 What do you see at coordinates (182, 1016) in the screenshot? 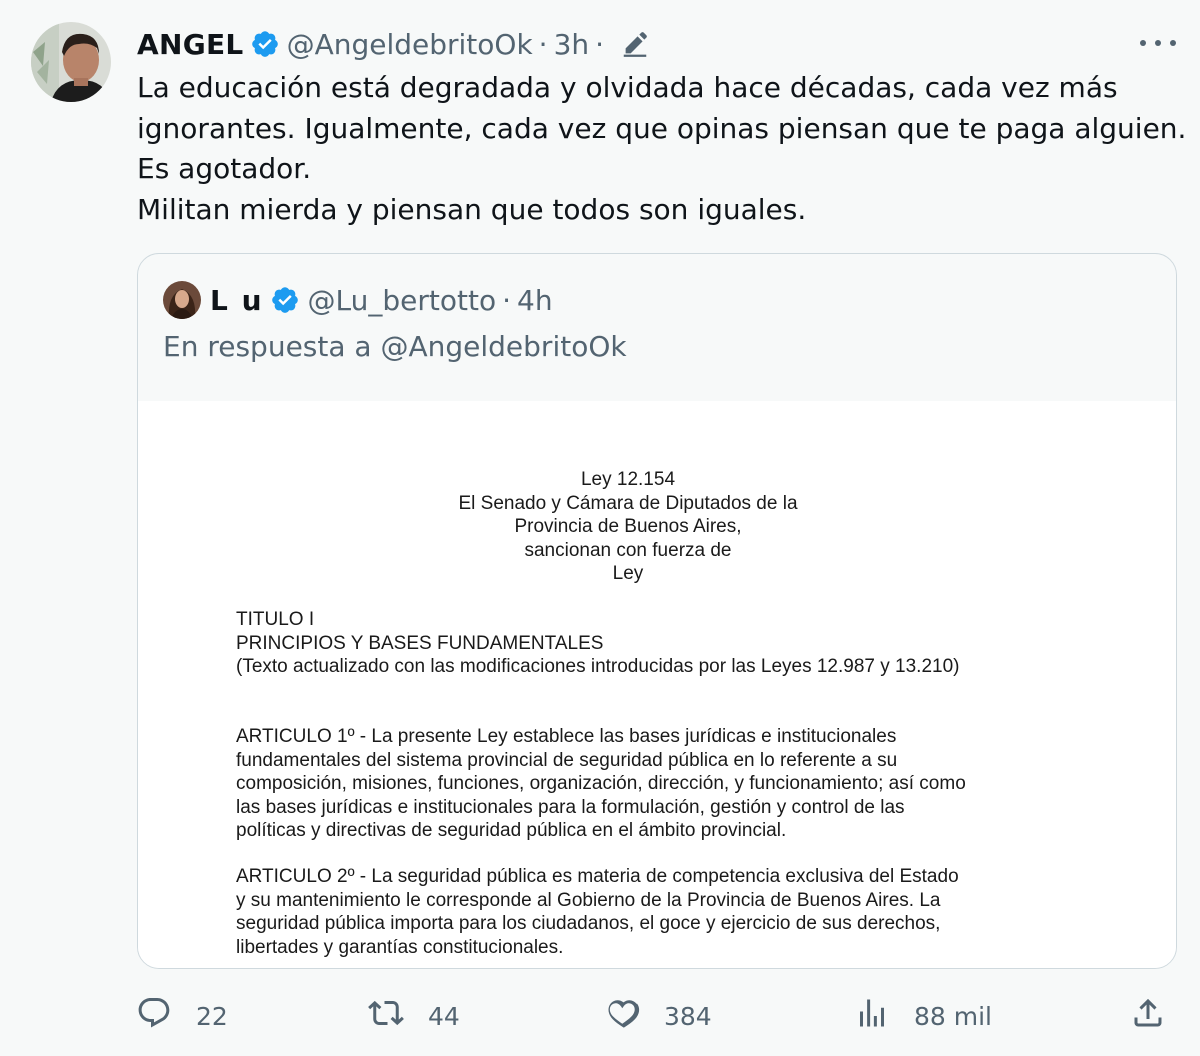
I see `reply-button: 22` at bounding box center [182, 1016].